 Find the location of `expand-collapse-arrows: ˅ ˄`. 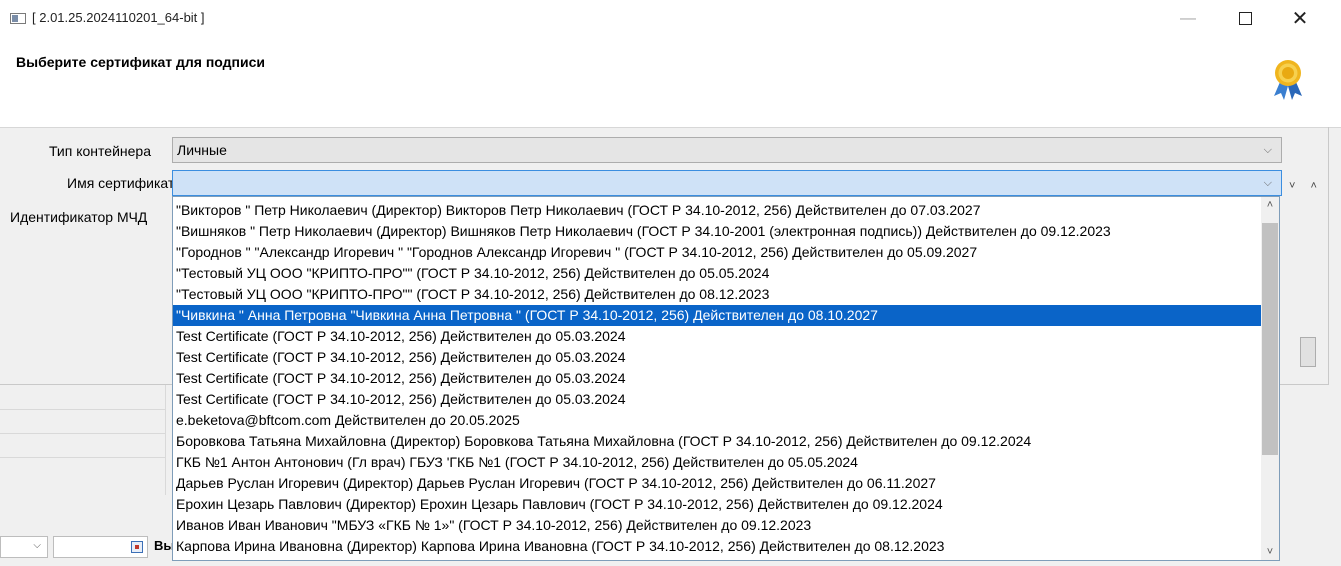

expand-collapse-arrows: ˅ ˄ is located at coordinates (1306, 186).